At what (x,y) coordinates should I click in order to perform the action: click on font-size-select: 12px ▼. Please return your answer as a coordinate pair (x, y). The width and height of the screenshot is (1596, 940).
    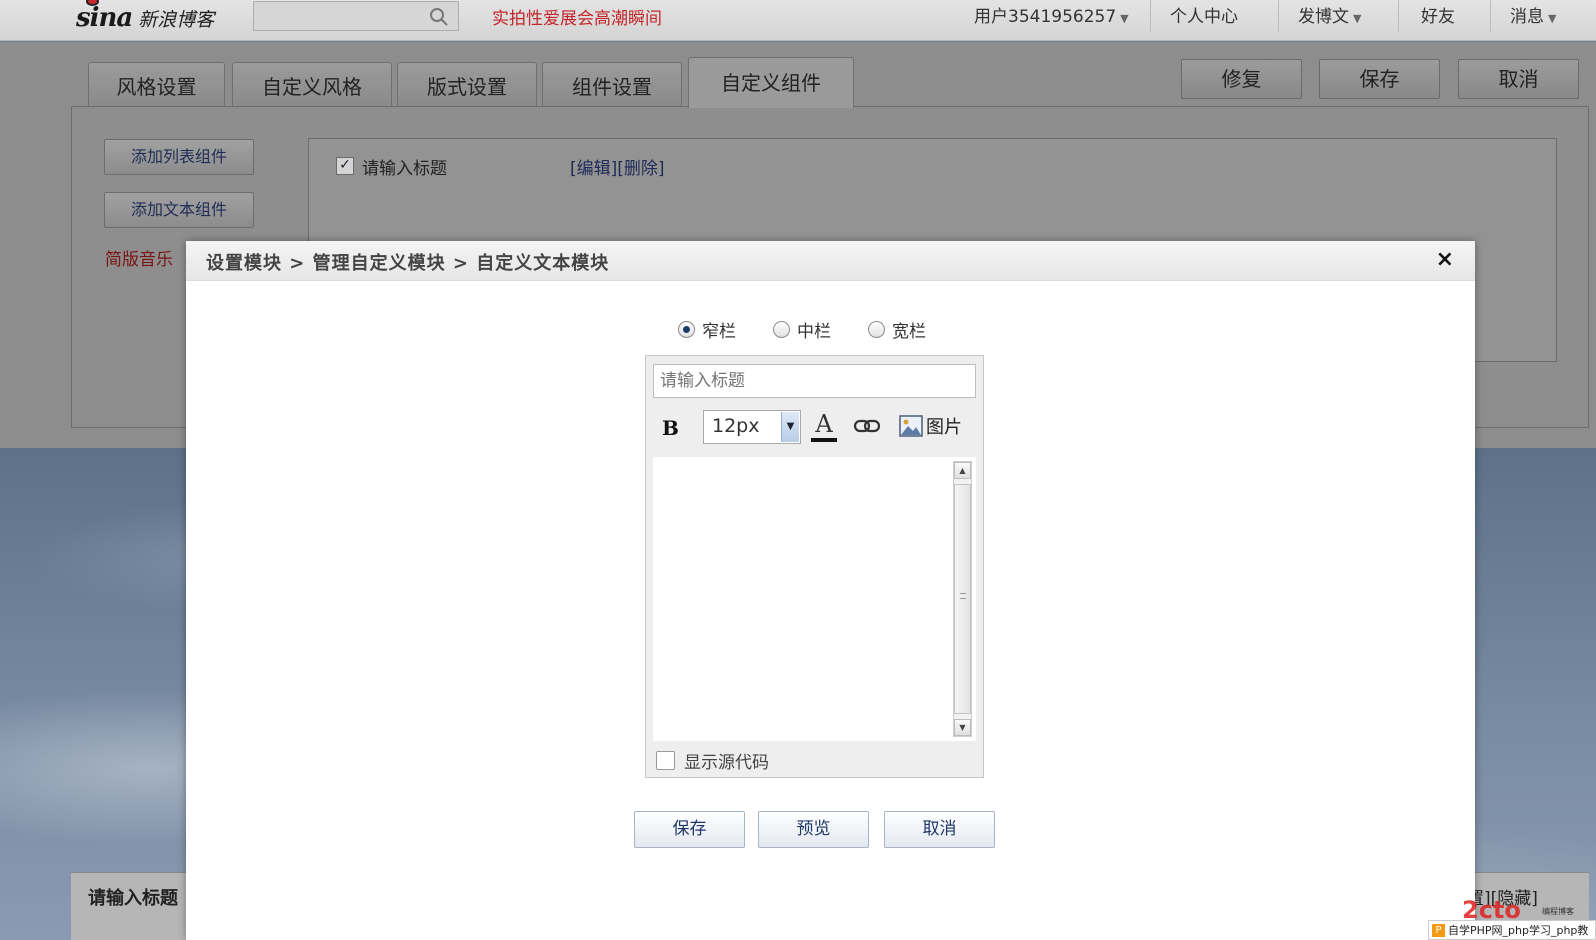
    Looking at the image, I should click on (752, 427).